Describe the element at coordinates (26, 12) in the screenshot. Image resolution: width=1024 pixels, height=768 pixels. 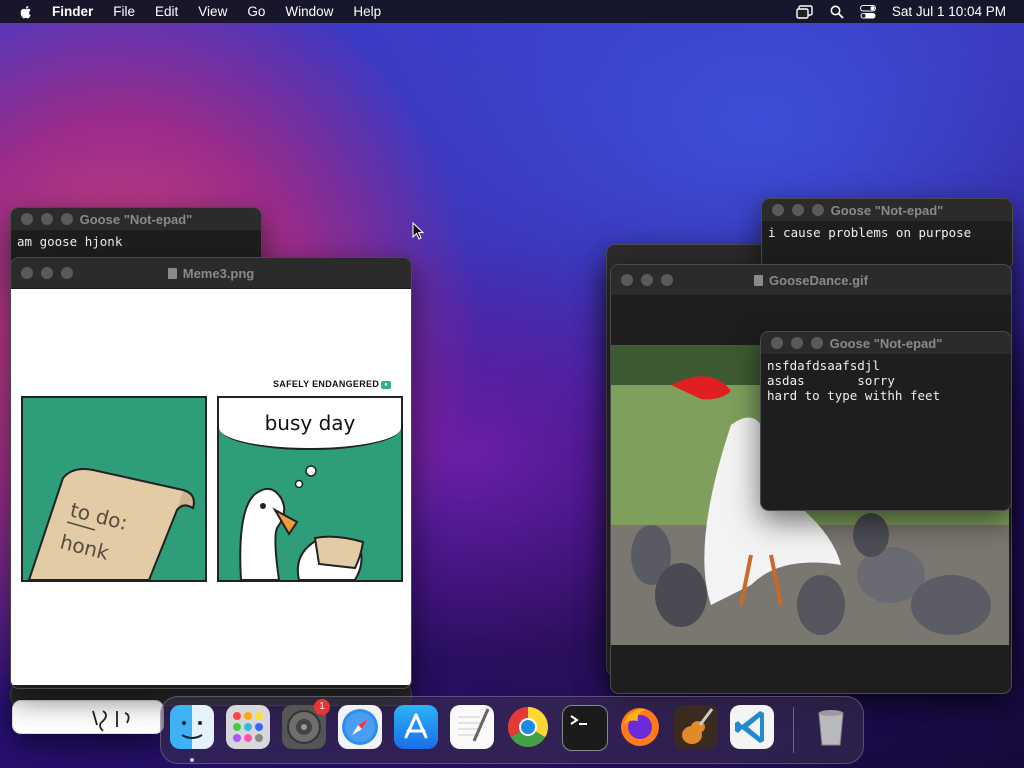
I see `apple-icon` at that location.